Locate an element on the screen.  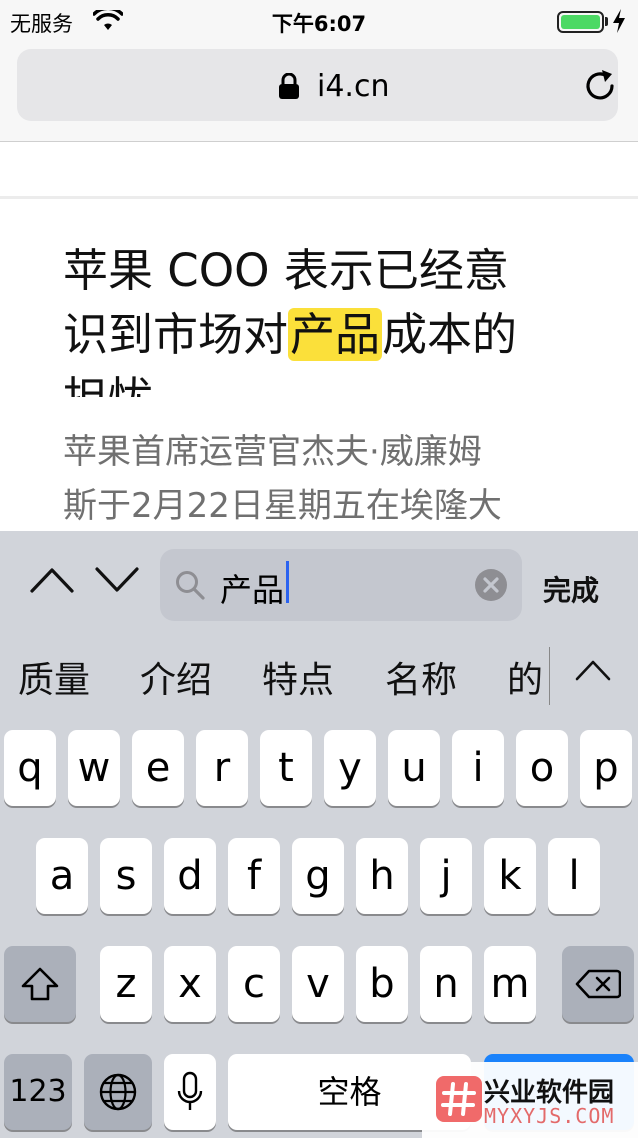
key-label: q is located at coordinates (30, 768).